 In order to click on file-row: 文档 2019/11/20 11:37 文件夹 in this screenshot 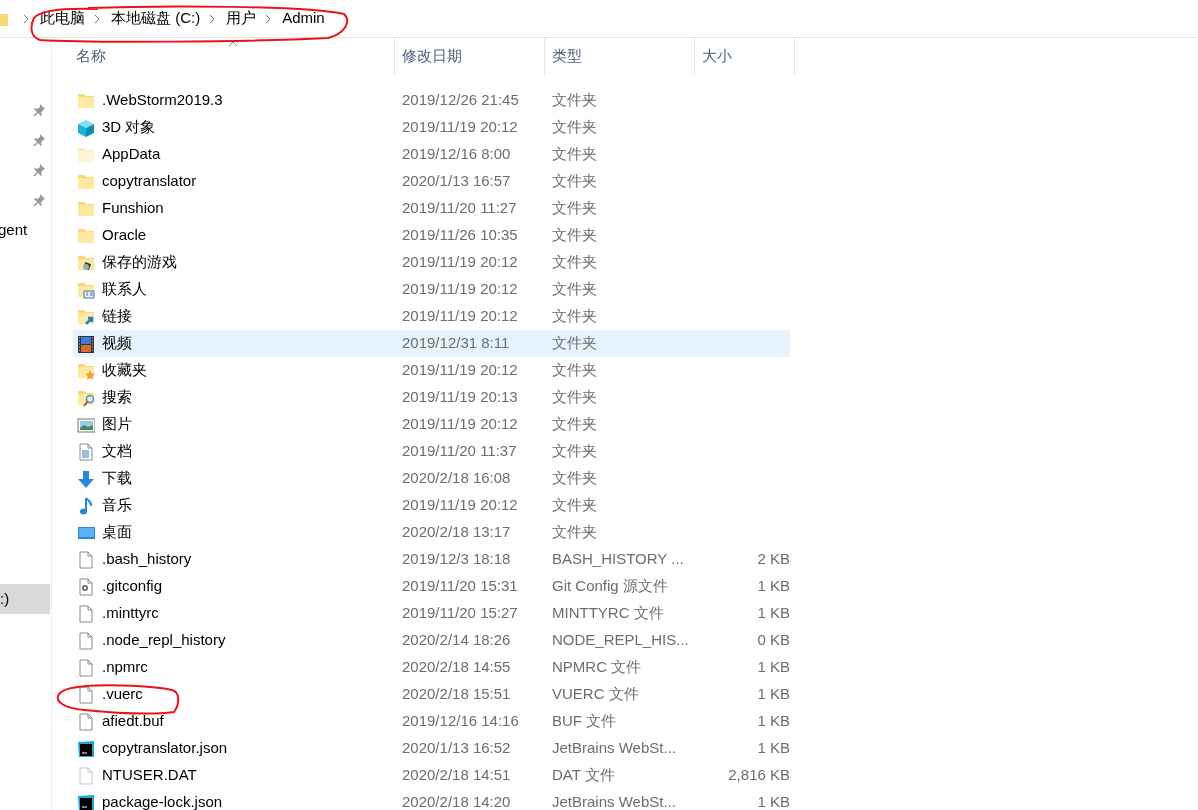, I will do `click(431, 451)`.